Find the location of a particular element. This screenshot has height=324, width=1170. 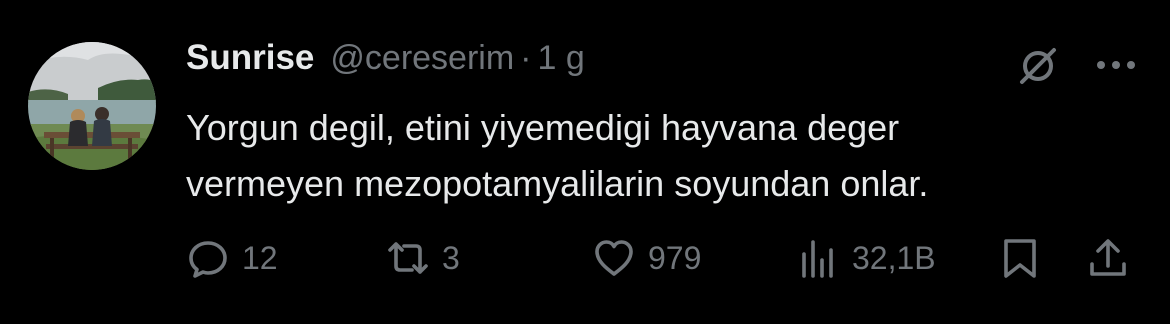

views-count: 32,1B is located at coordinates (894, 257).